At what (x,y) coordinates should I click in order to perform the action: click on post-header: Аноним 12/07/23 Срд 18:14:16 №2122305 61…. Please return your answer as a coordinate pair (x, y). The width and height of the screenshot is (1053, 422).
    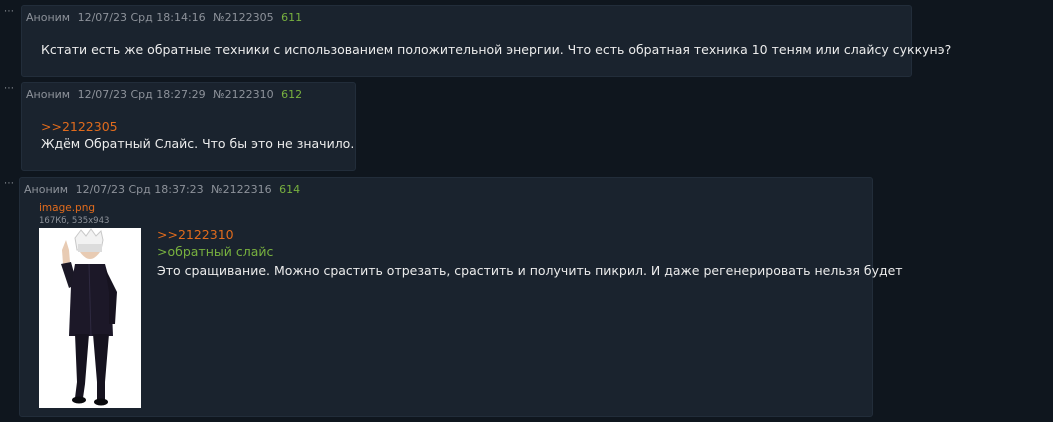
    Looking at the image, I should click on (164, 17).